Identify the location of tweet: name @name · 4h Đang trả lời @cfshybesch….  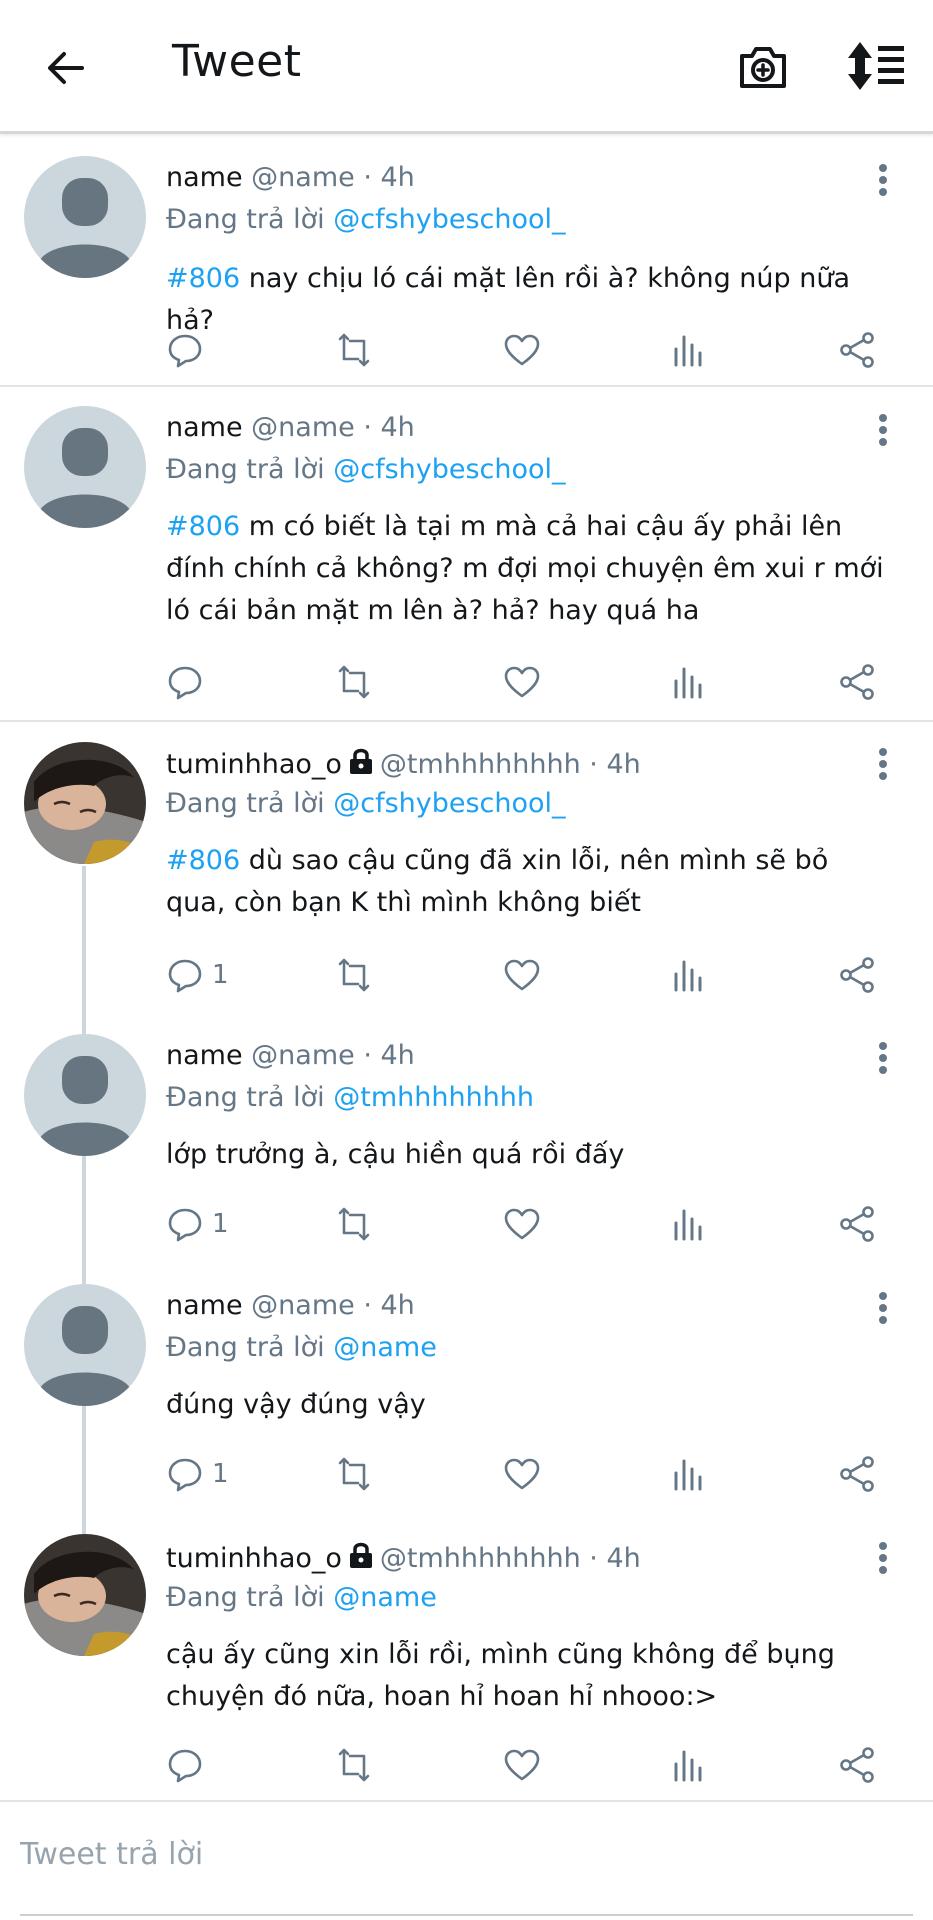
(466, 262).